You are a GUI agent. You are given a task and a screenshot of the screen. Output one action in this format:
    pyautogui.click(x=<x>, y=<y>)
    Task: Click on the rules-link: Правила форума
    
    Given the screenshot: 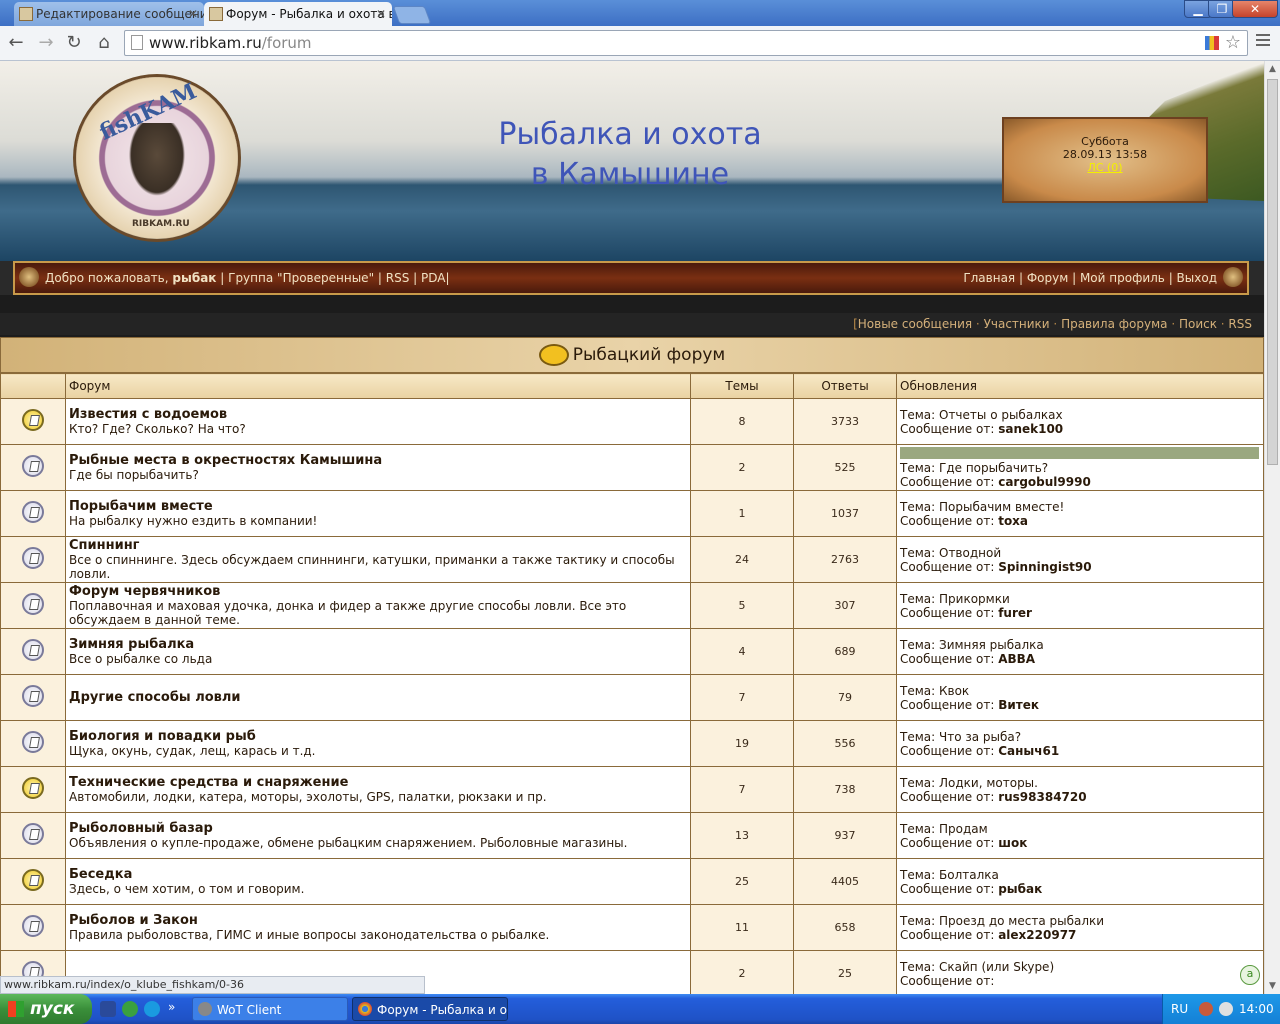 What is the action you would take?
    pyautogui.click(x=1114, y=324)
    